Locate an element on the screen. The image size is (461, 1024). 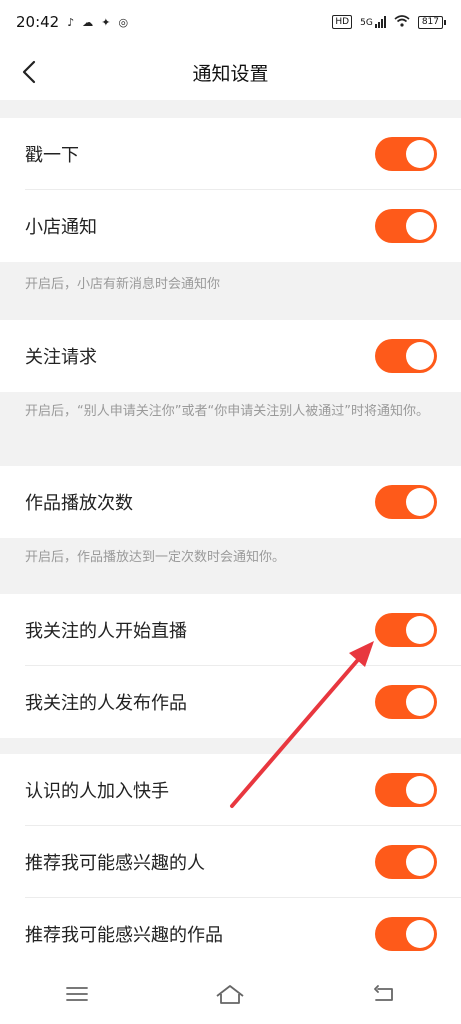
setting-row-acquaintance: 认识的人加入快手 is located at coordinates (230, 790).